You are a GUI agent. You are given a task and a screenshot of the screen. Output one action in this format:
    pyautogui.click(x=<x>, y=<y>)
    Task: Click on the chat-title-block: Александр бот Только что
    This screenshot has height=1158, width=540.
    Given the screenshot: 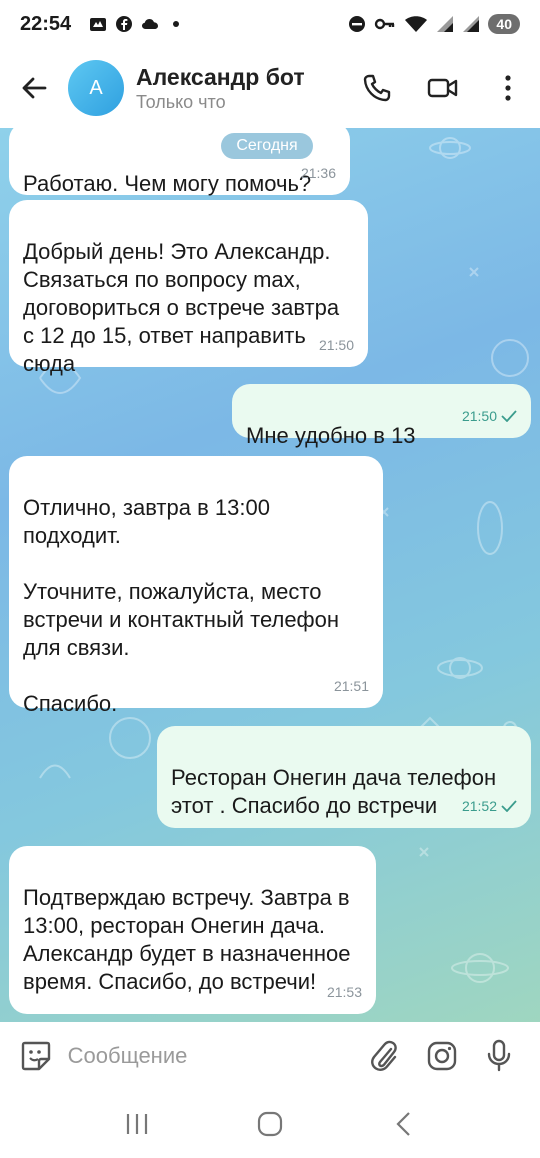 What is the action you would take?
    pyautogui.click(x=240, y=88)
    